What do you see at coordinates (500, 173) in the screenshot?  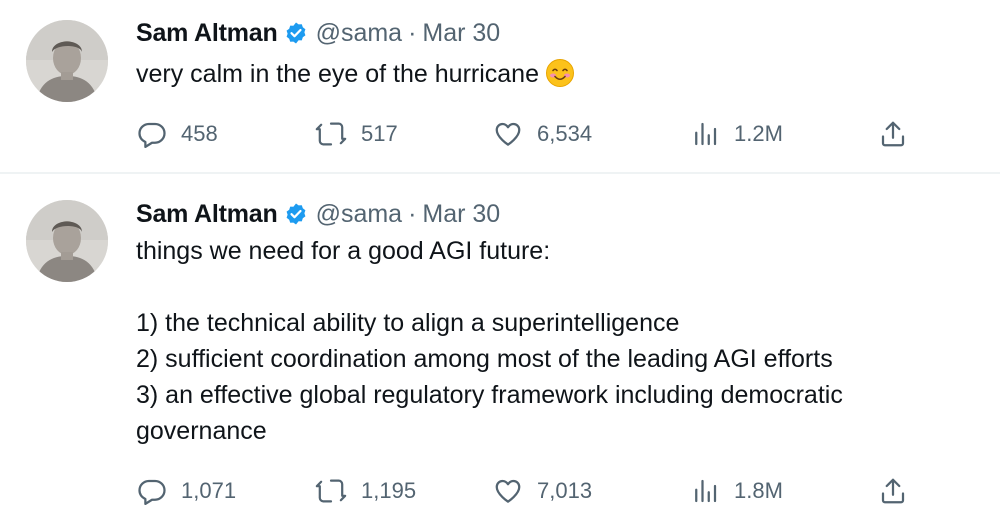 I see `tweet-divider` at bounding box center [500, 173].